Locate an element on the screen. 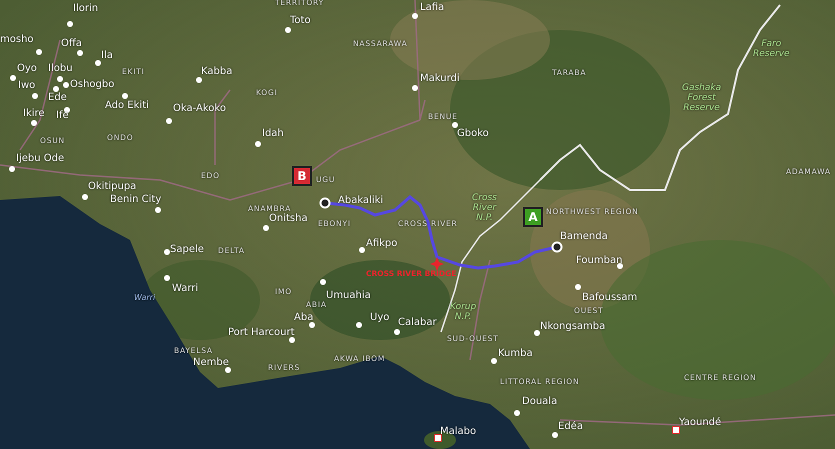 The image size is (835, 449). city-label: Kumba is located at coordinates (515, 353).